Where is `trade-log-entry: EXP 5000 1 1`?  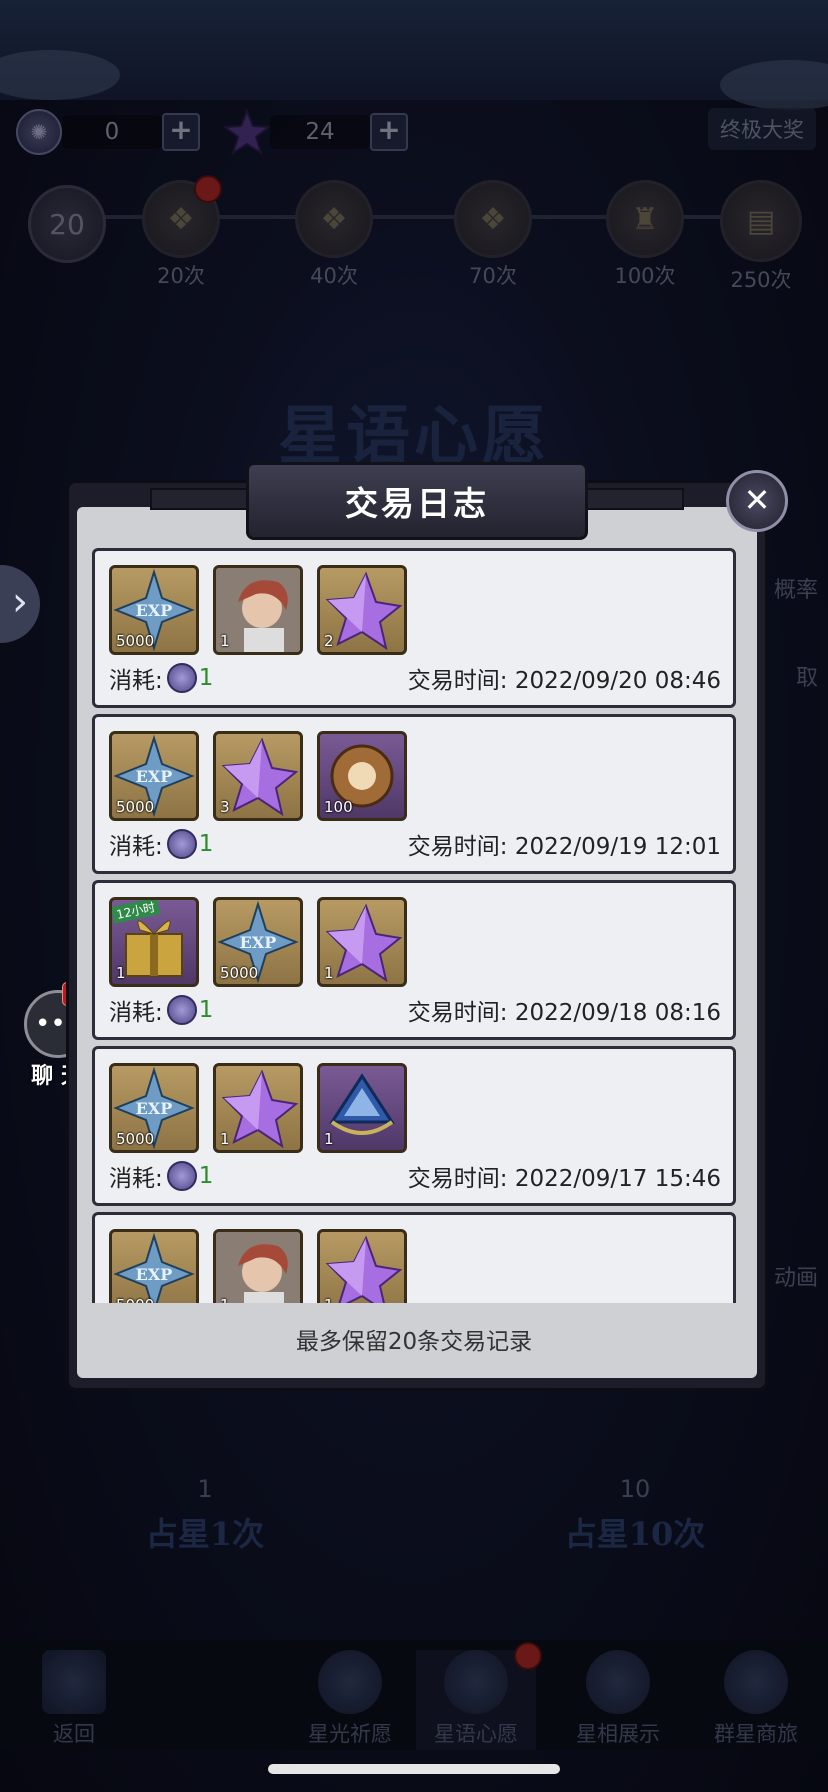 trade-log-entry: EXP 5000 1 1 is located at coordinates (414, 1257).